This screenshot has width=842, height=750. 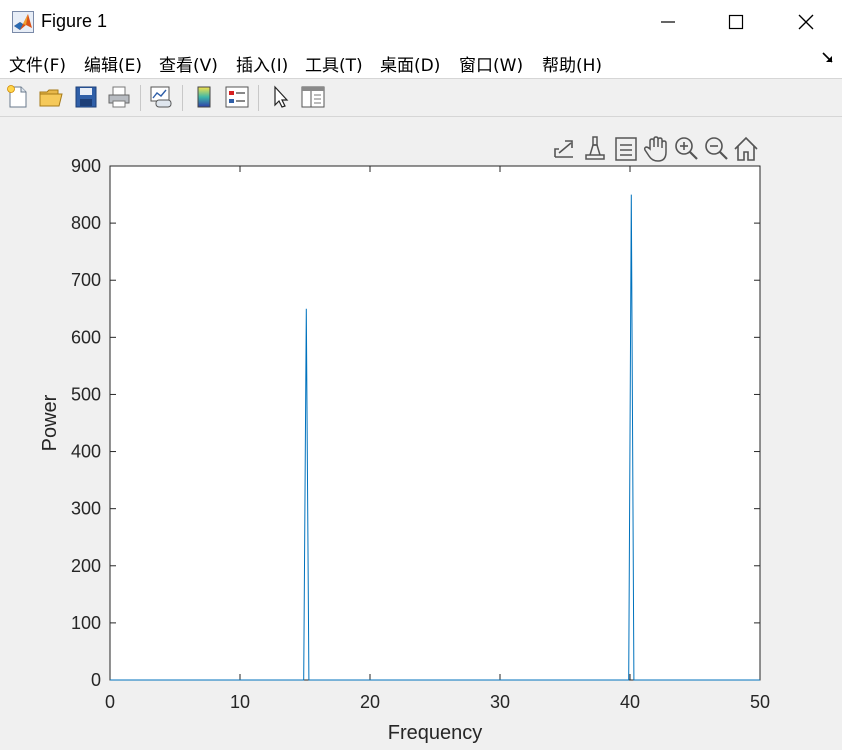 I want to click on figure-toolbar, so click(x=421, y=98).